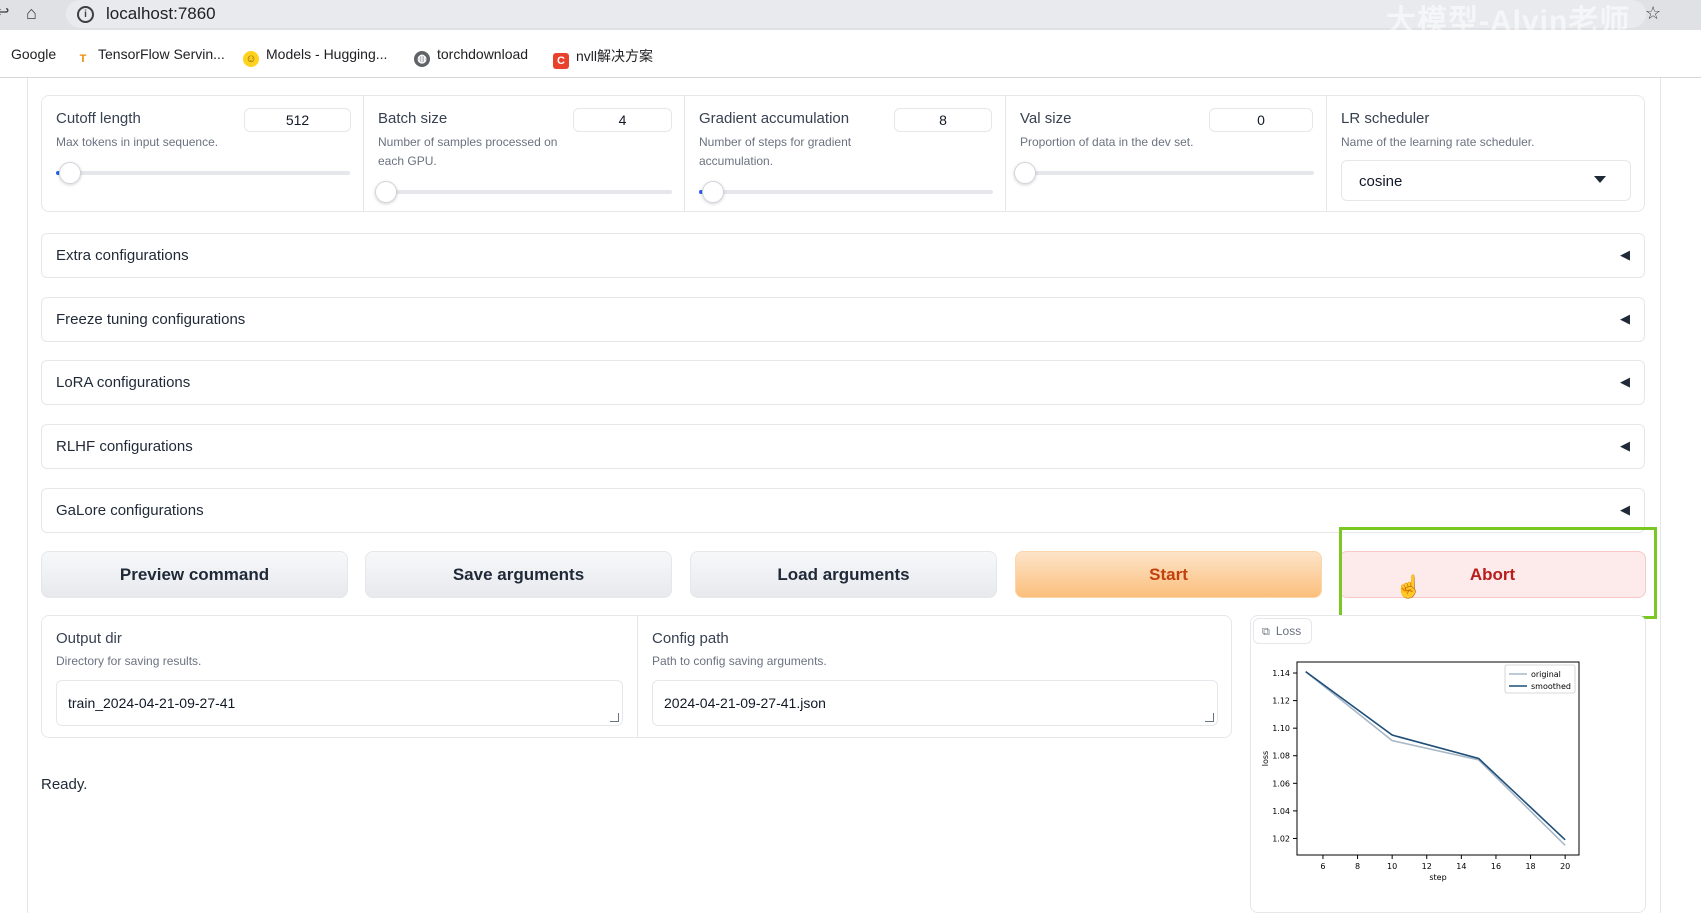  Describe the element at coordinates (1546, 674) in the screenshot. I see `legend-label: original` at that location.